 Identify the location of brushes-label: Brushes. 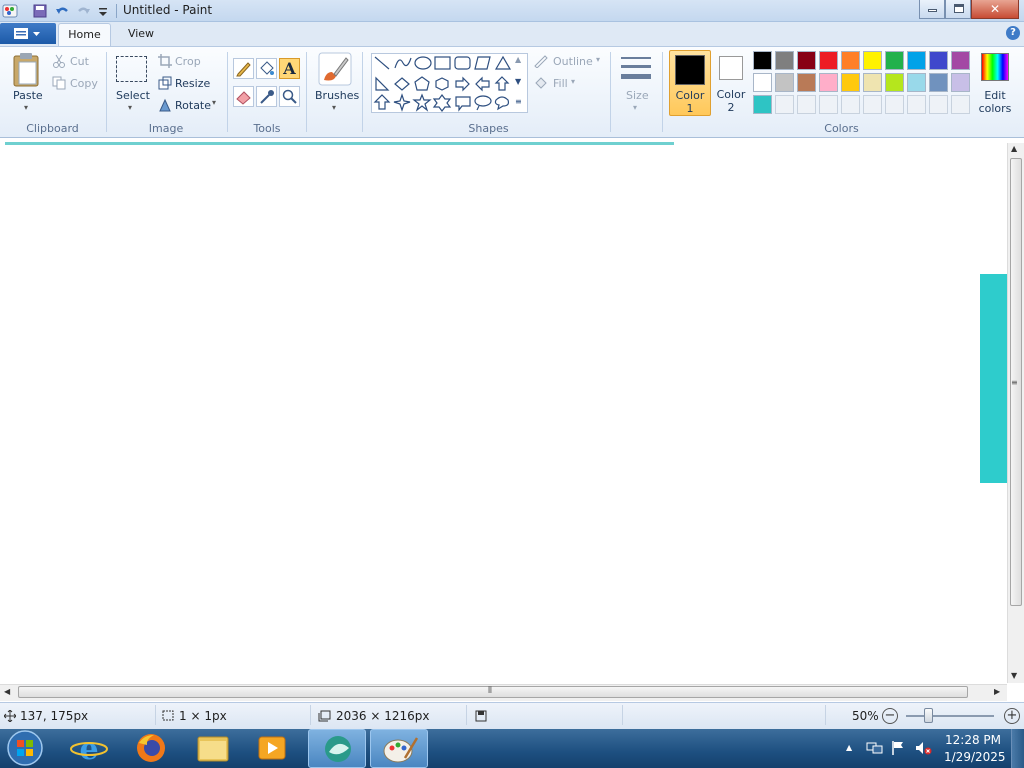
(337, 95).